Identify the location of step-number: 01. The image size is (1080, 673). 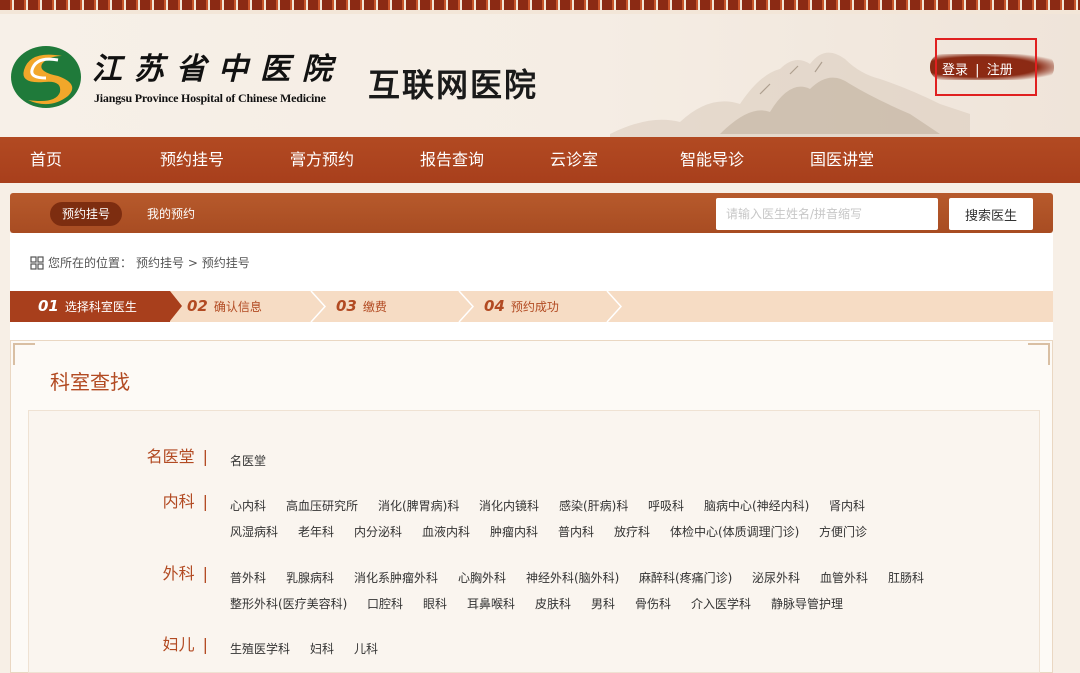
(48, 306).